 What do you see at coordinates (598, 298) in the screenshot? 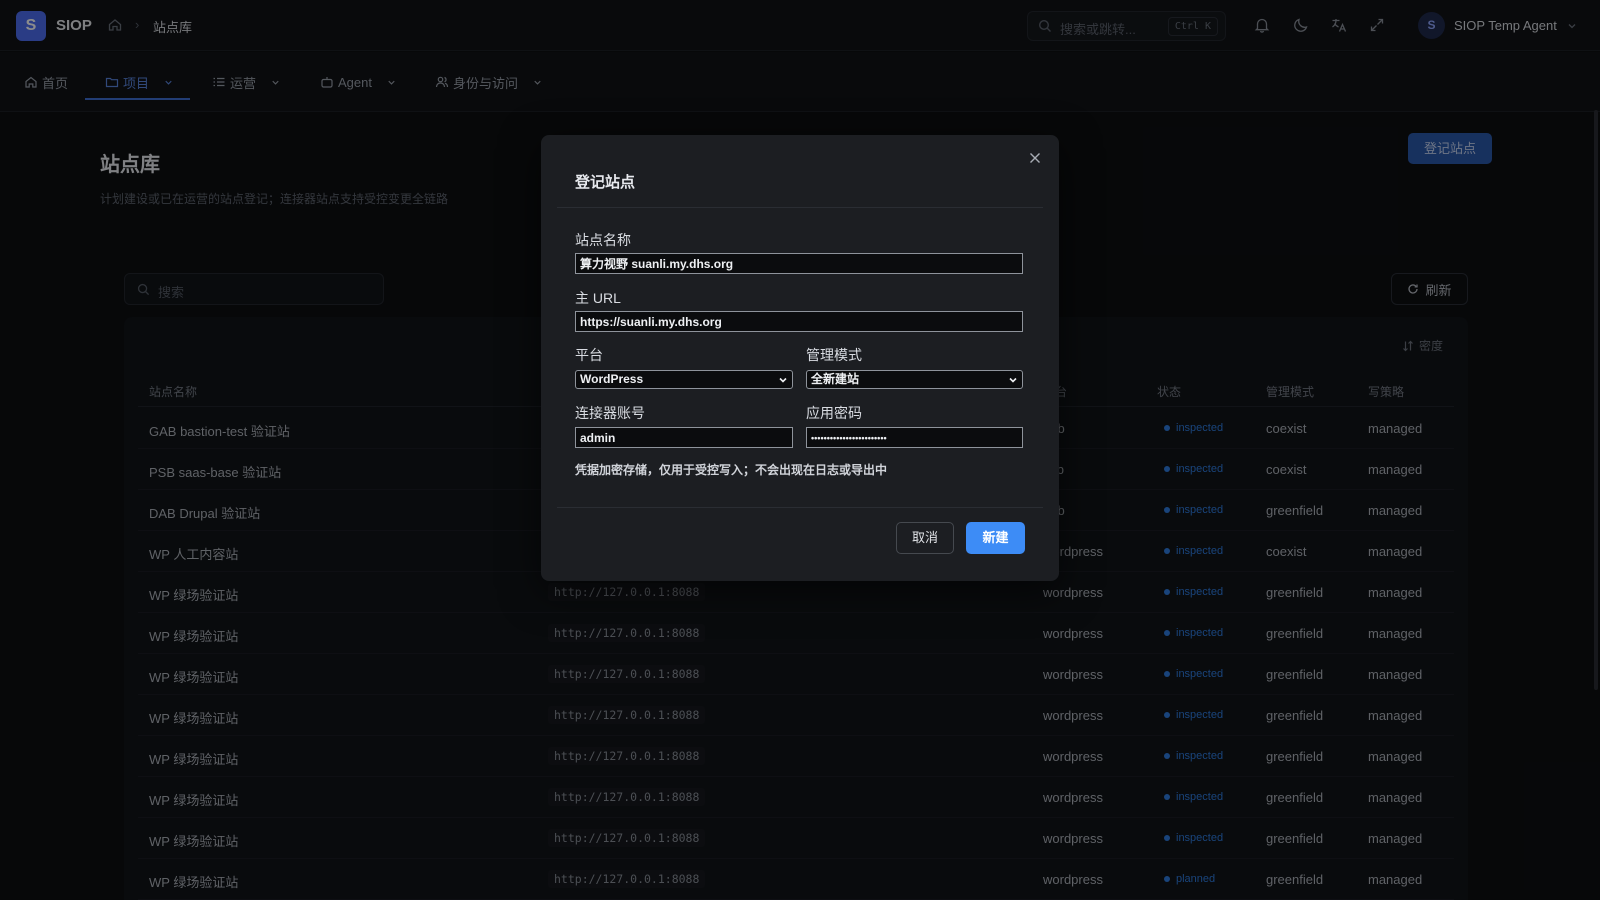
I see `url-label: 主 URL` at bounding box center [598, 298].